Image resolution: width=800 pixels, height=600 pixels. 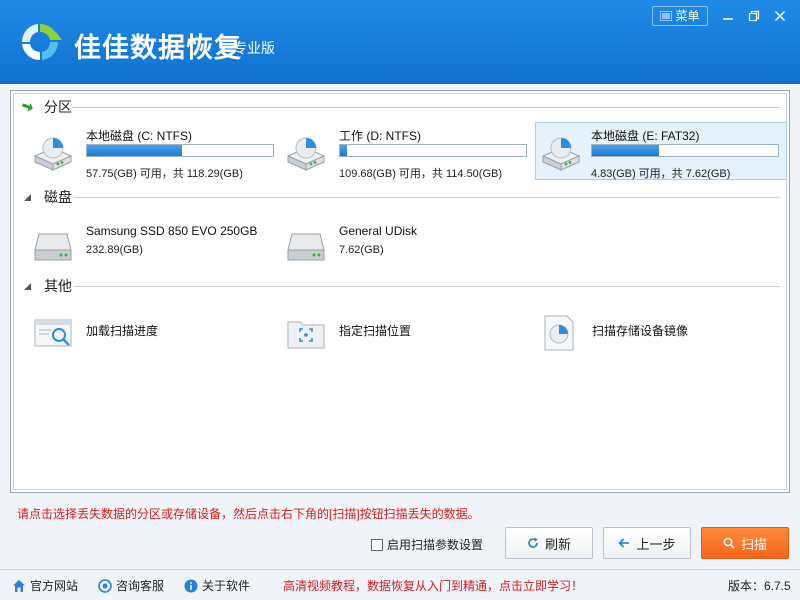 I want to click on refresh-icon, so click(x=533, y=542).